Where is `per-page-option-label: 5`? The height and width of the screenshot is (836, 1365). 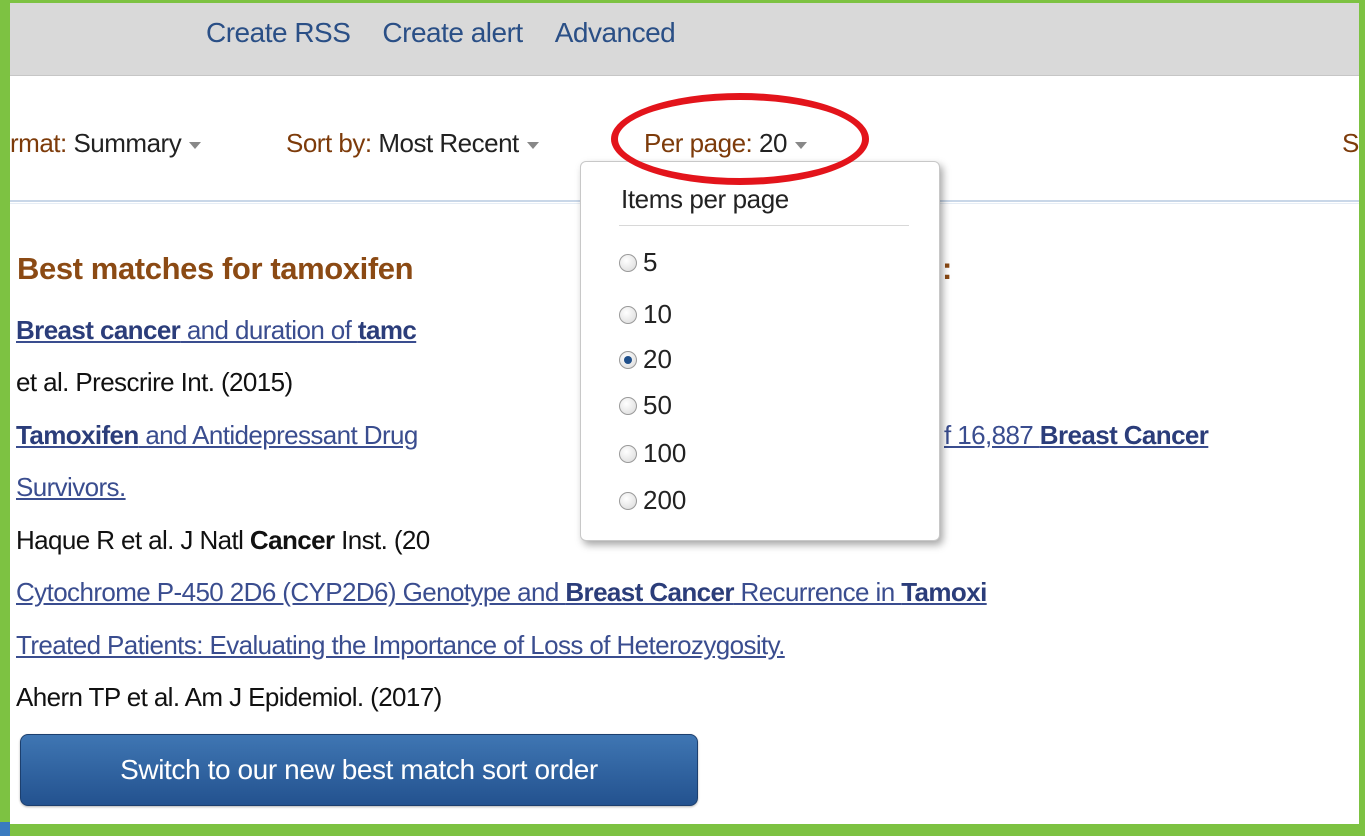
per-page-option-label: 5 is located at coordinates (650, 262).